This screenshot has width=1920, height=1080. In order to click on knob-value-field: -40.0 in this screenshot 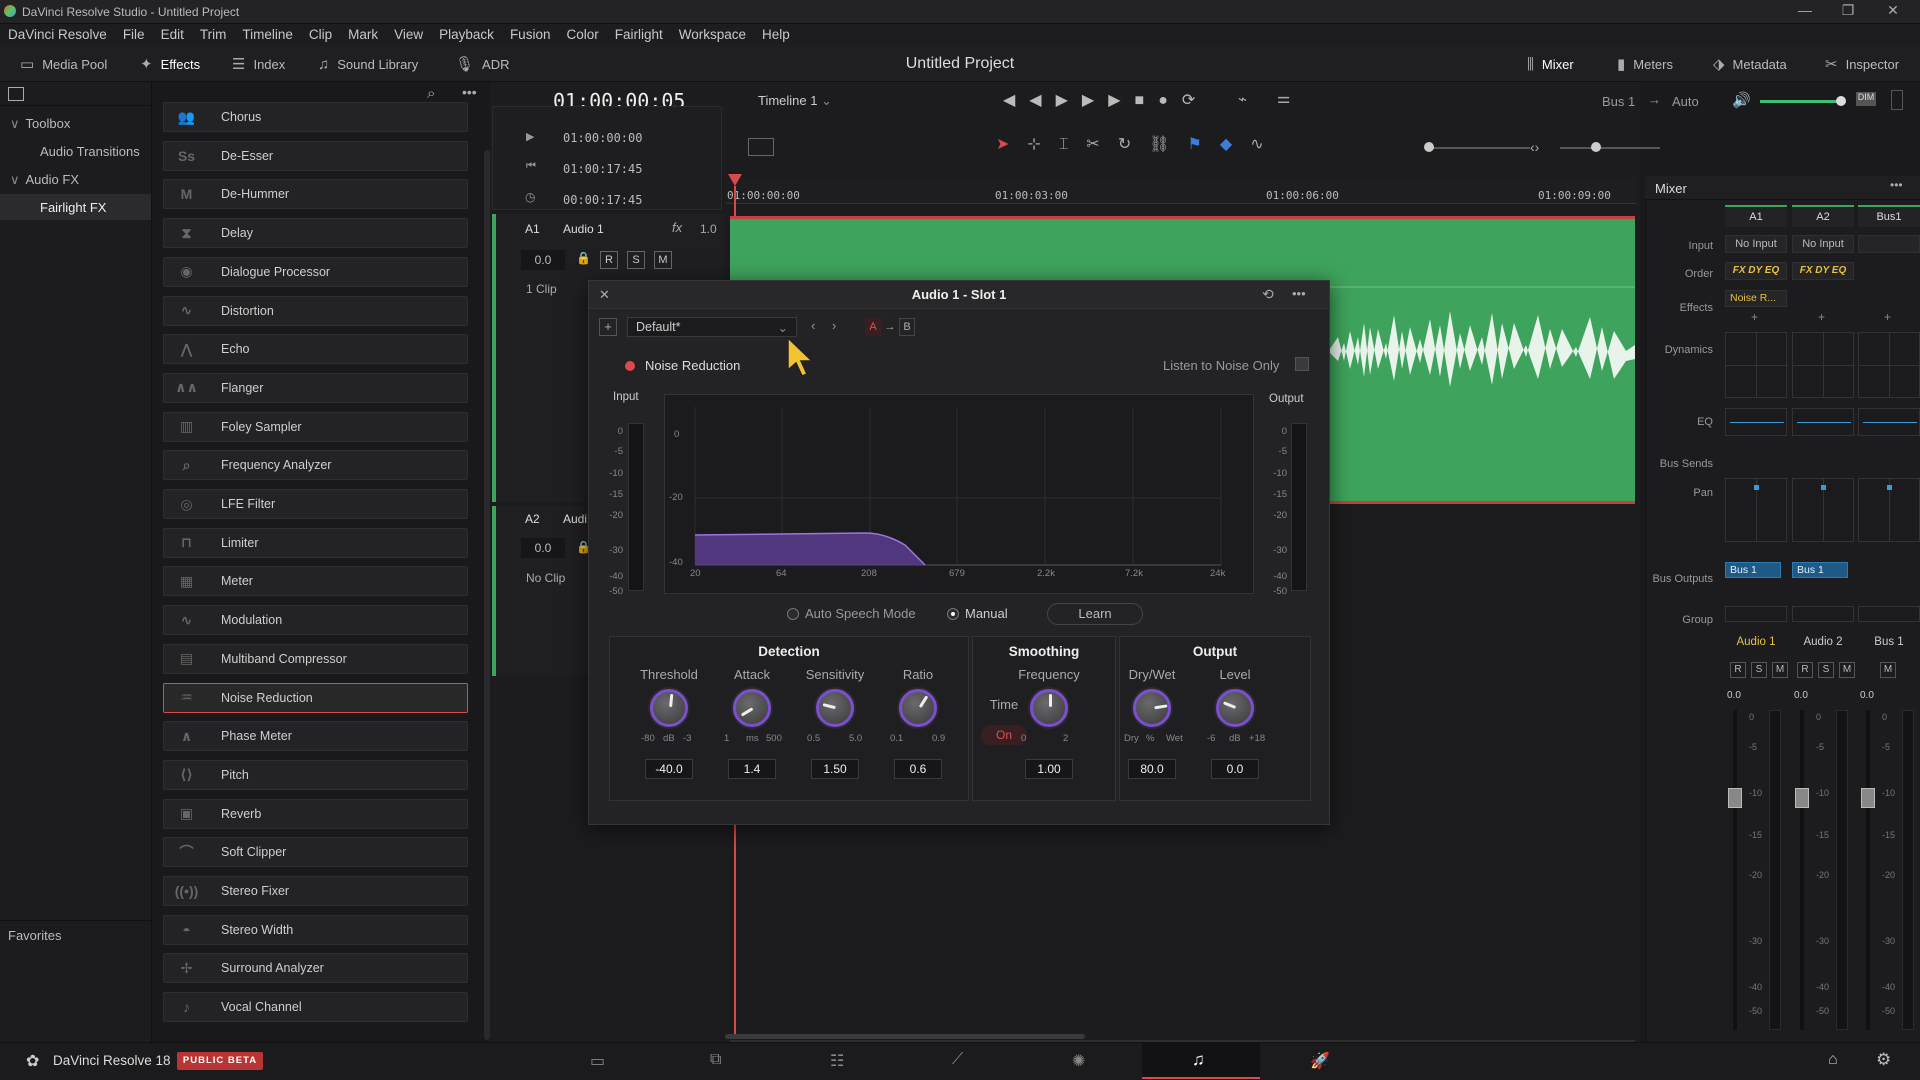, I will do `click(669, 769)`.